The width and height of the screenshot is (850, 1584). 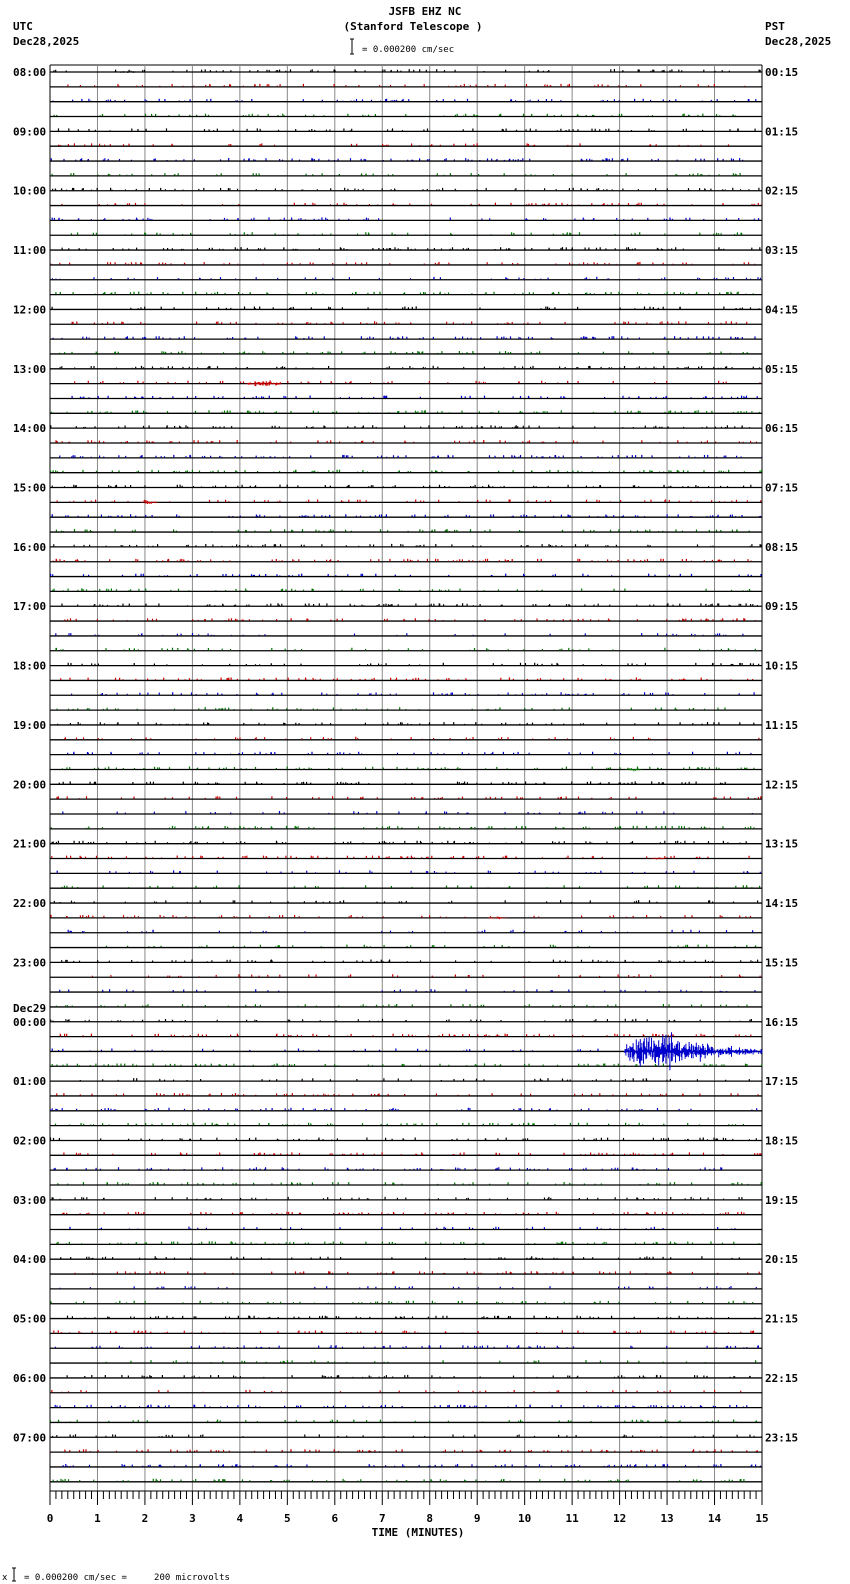 I want to click on date-change-label: Dec29, so click(x=29, y=1008).